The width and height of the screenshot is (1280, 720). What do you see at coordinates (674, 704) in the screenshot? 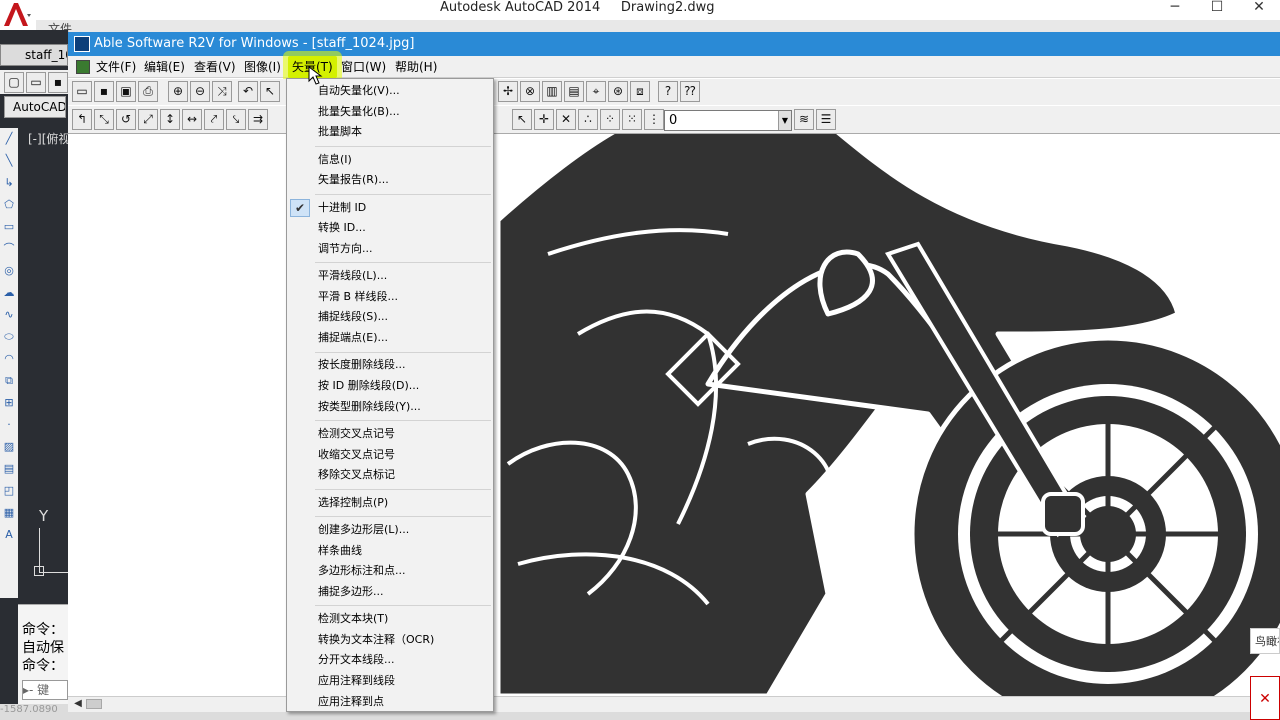
I see `horizontal-scrollbar` at bounding box center [674, 704].